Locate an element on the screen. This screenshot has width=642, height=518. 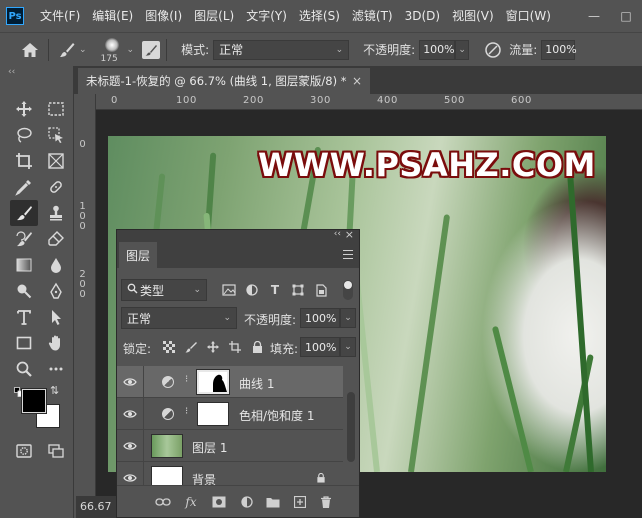
swap-colors-icon: ⇅ is located at coordinates (56, 390).